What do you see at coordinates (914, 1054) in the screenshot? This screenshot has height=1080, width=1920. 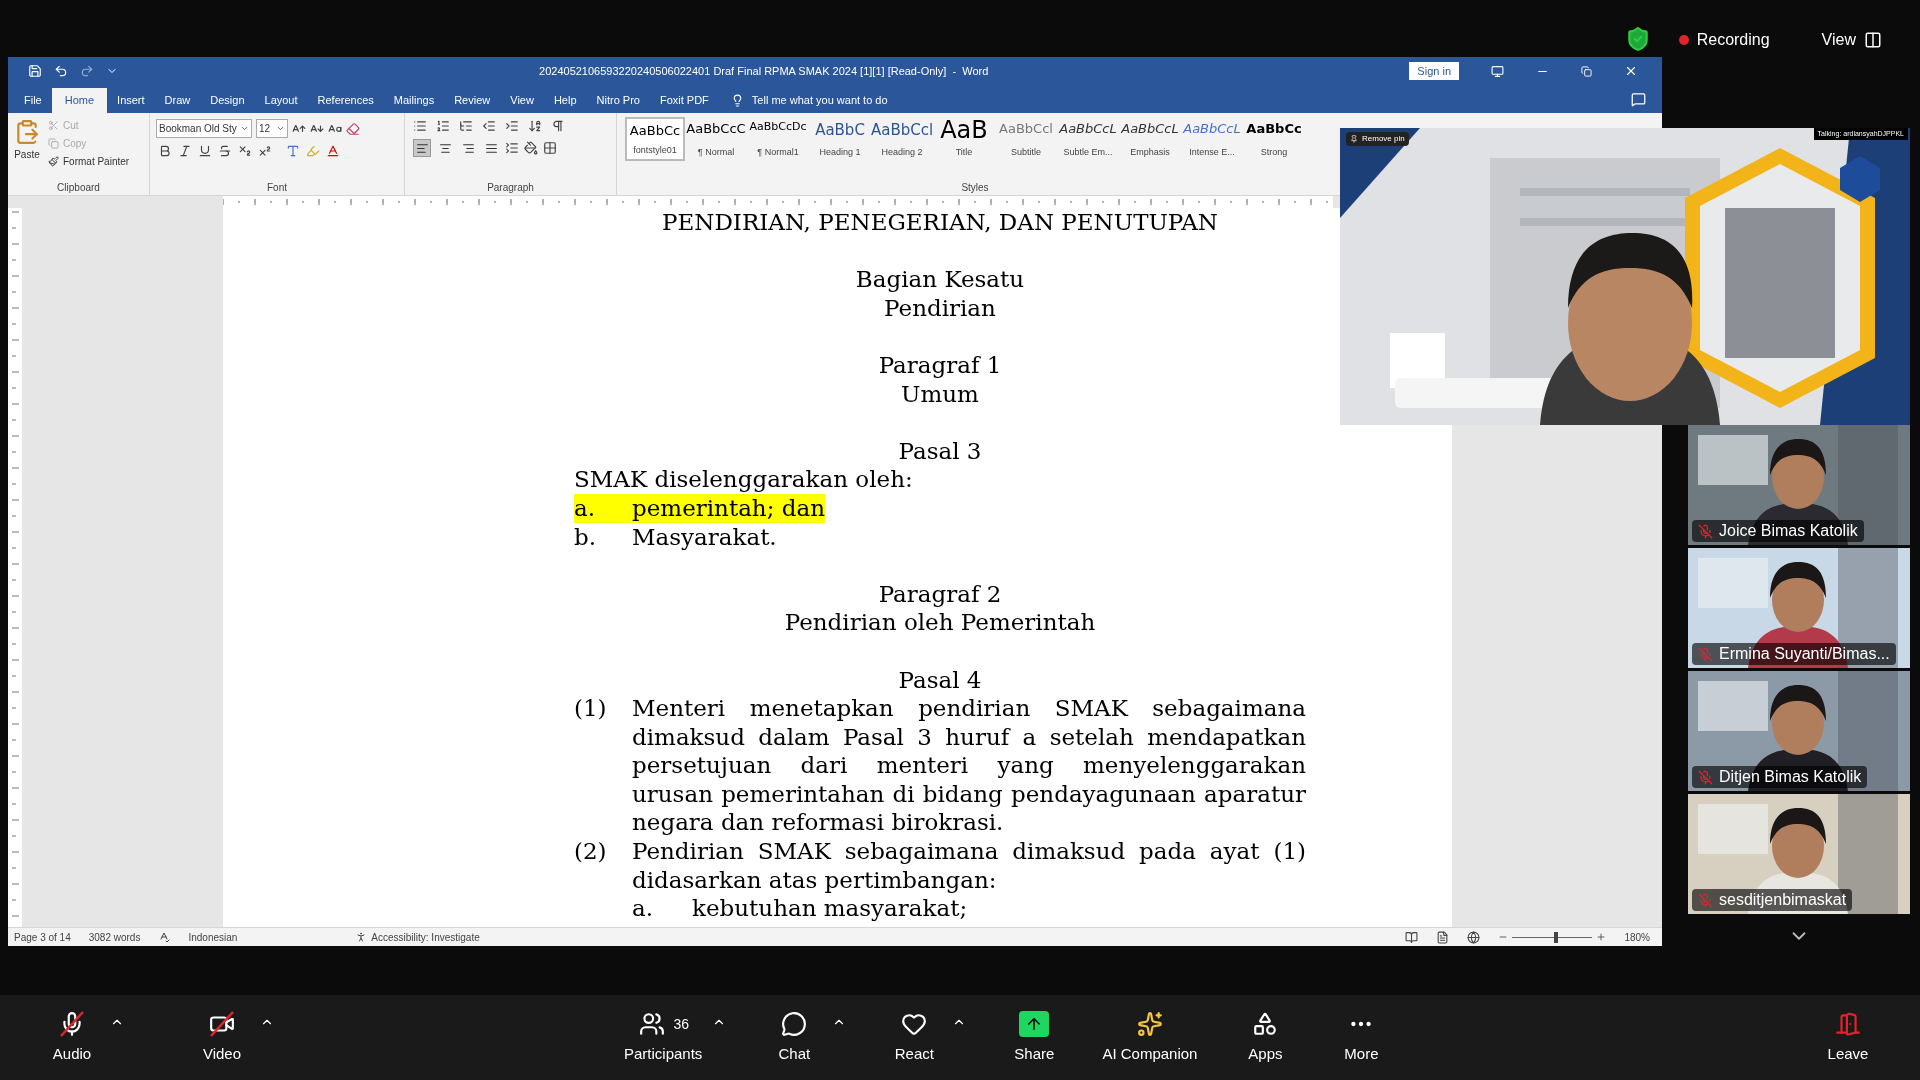 I see `toolbar-label: React` at bounding box center [914, 1054].